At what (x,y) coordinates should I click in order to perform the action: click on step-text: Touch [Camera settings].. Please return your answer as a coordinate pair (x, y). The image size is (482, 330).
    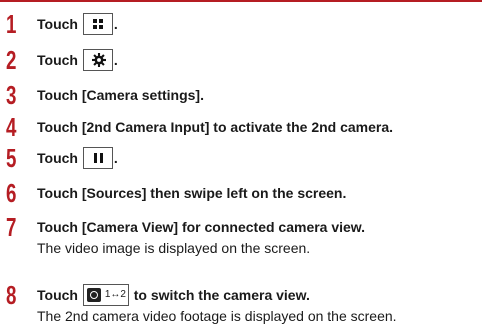
    Looking at the image, I should click on (120, 95).